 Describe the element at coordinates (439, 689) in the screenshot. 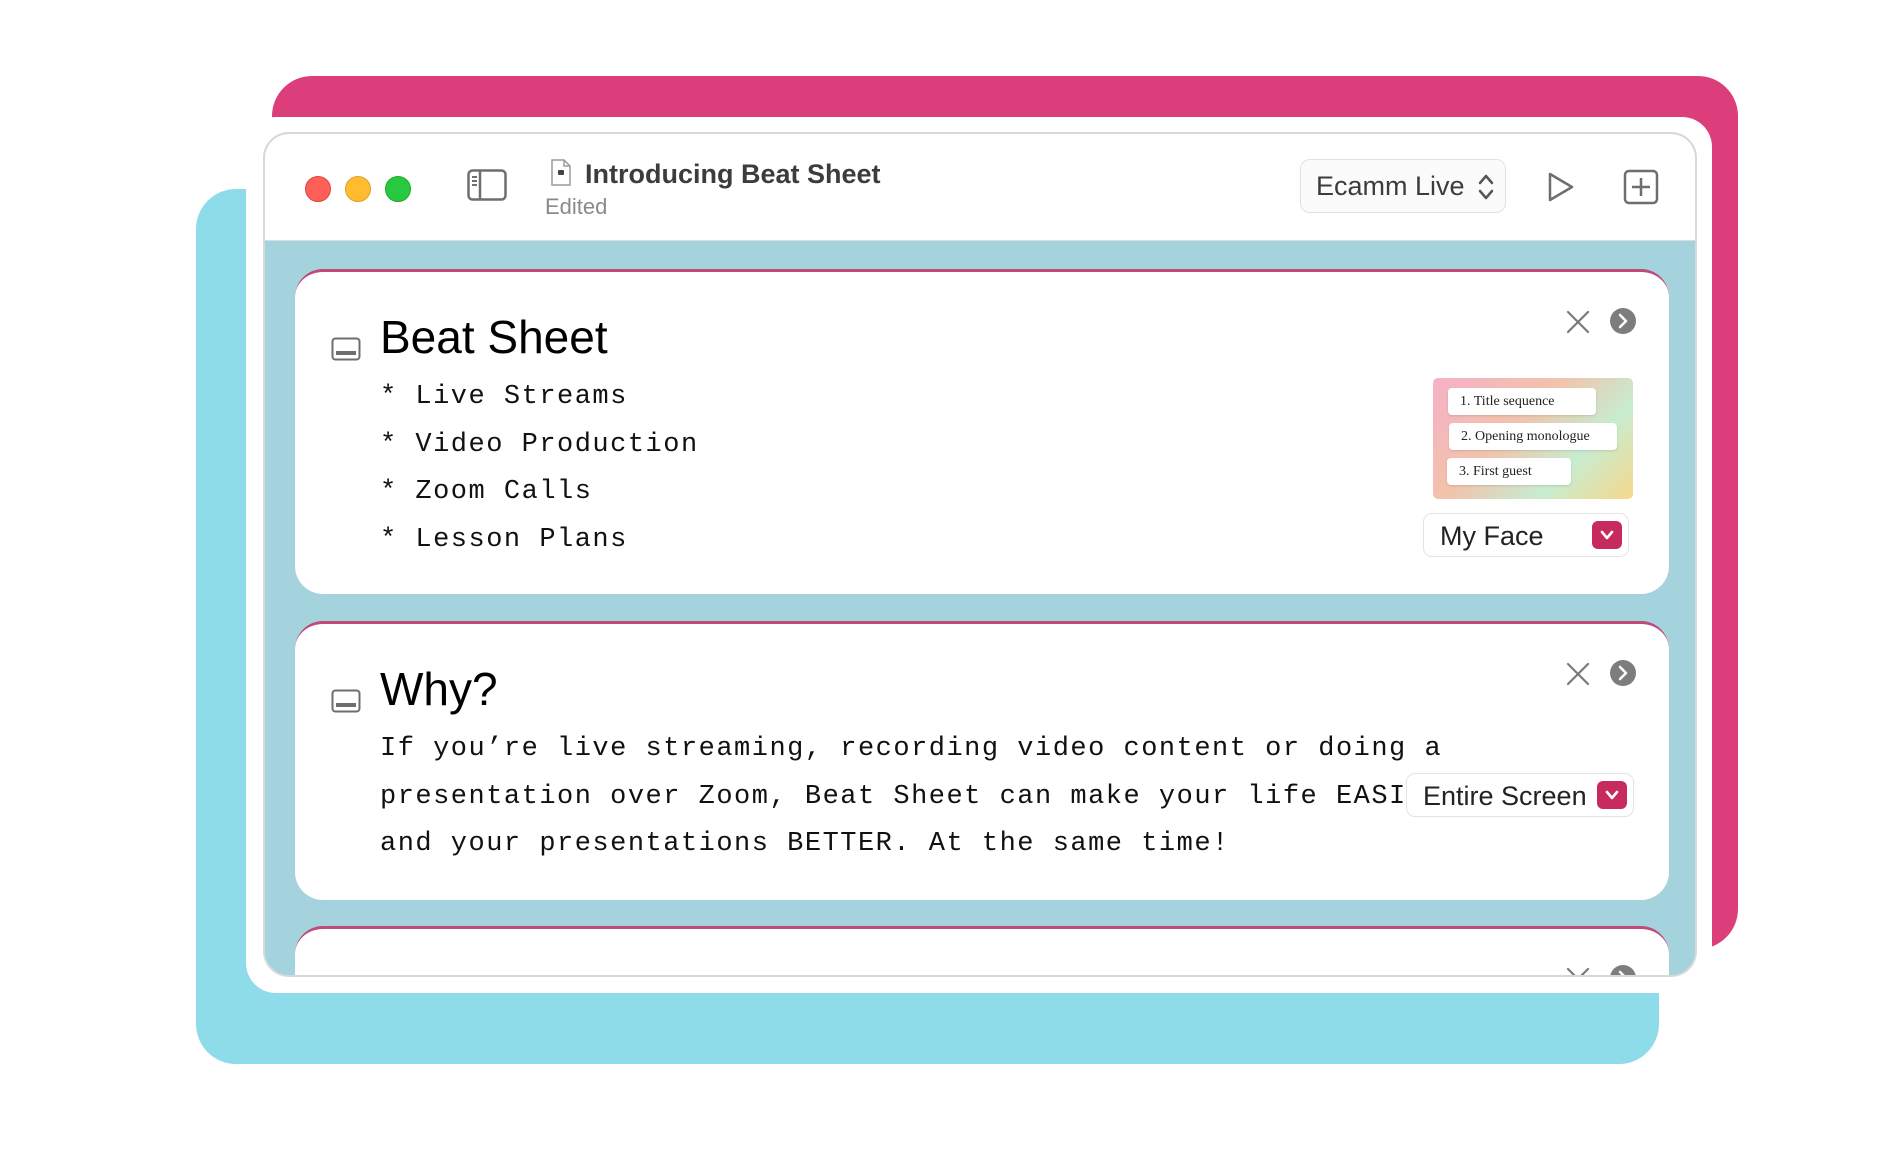

I see `card-title: Why?` at that location.